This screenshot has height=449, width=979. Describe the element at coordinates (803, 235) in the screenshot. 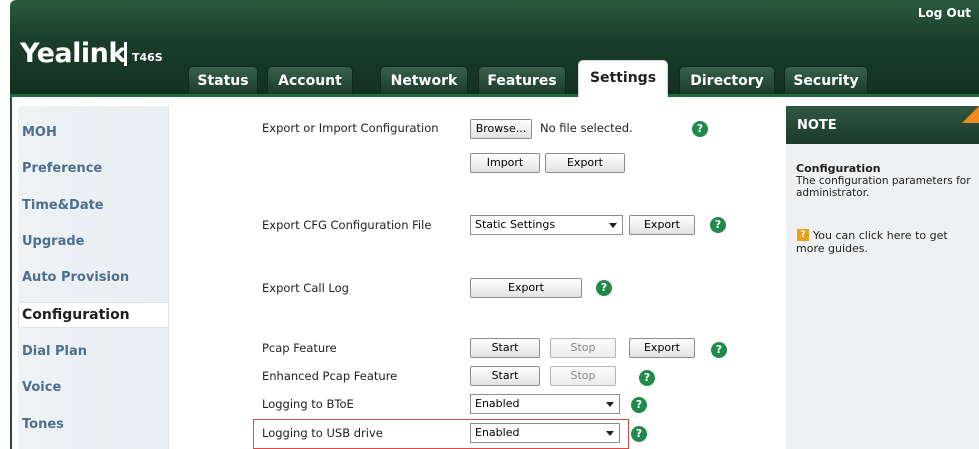

I see `question-book-icon: ?` at that location.